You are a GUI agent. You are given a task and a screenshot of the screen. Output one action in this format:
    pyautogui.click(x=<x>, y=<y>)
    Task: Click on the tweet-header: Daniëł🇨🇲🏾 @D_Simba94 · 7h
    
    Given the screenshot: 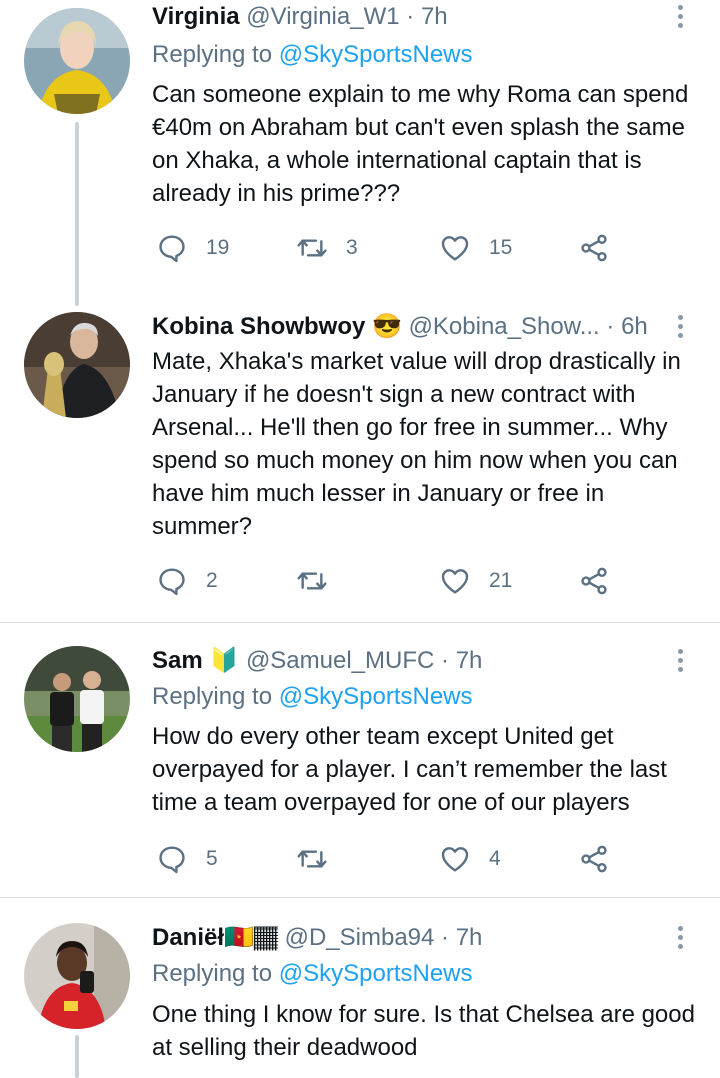 What is the action you would take?
    pyautogui.click(x=317, y=938)
    